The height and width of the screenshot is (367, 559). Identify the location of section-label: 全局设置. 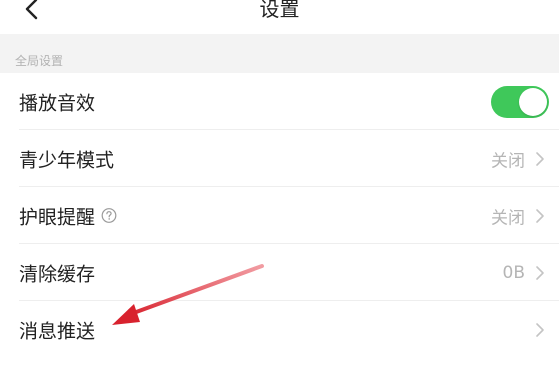
(39, 61).